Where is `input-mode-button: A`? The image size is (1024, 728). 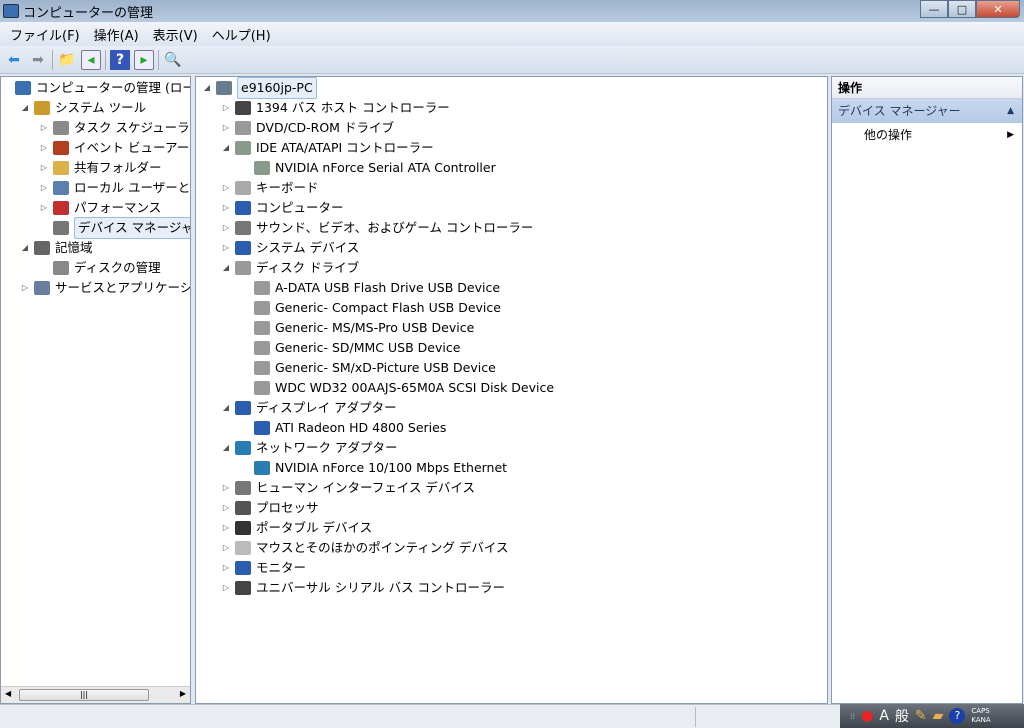
input-mode-button: A is located at coordinates (884, 716).